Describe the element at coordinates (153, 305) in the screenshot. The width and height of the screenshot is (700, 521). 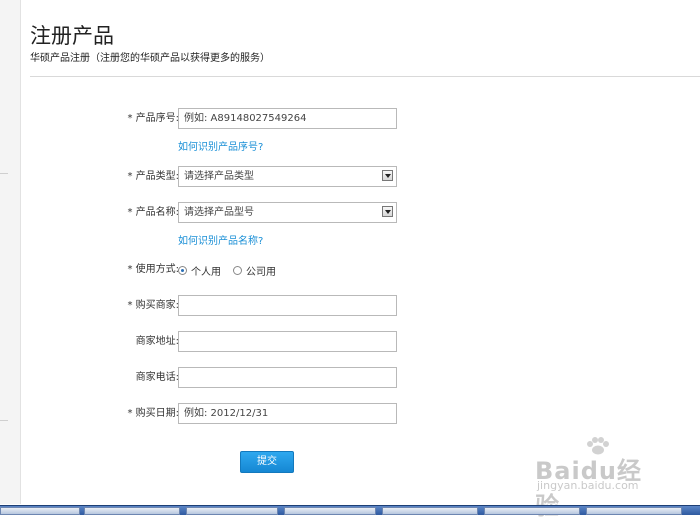
I see `dealer-label: * 购买商家:` at that location.